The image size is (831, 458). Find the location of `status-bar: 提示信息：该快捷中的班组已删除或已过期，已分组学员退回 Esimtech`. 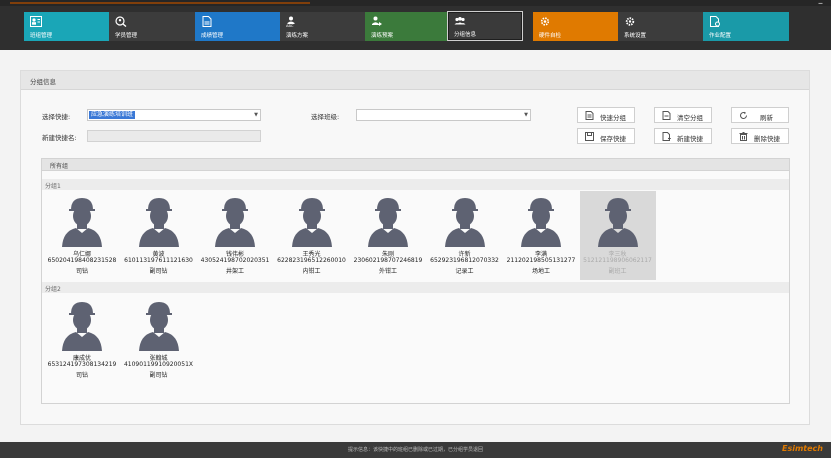

status-bar: 提示信息：该快捷中的班组已删除或已过期，已分组学员退回 Esimtech is located at coordinates (415, 450).